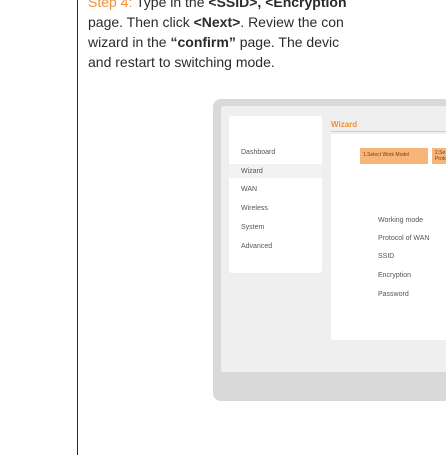 This screenshot has height=455, width=446. I want to click on step-label: Step 4:, so click(110, 5).